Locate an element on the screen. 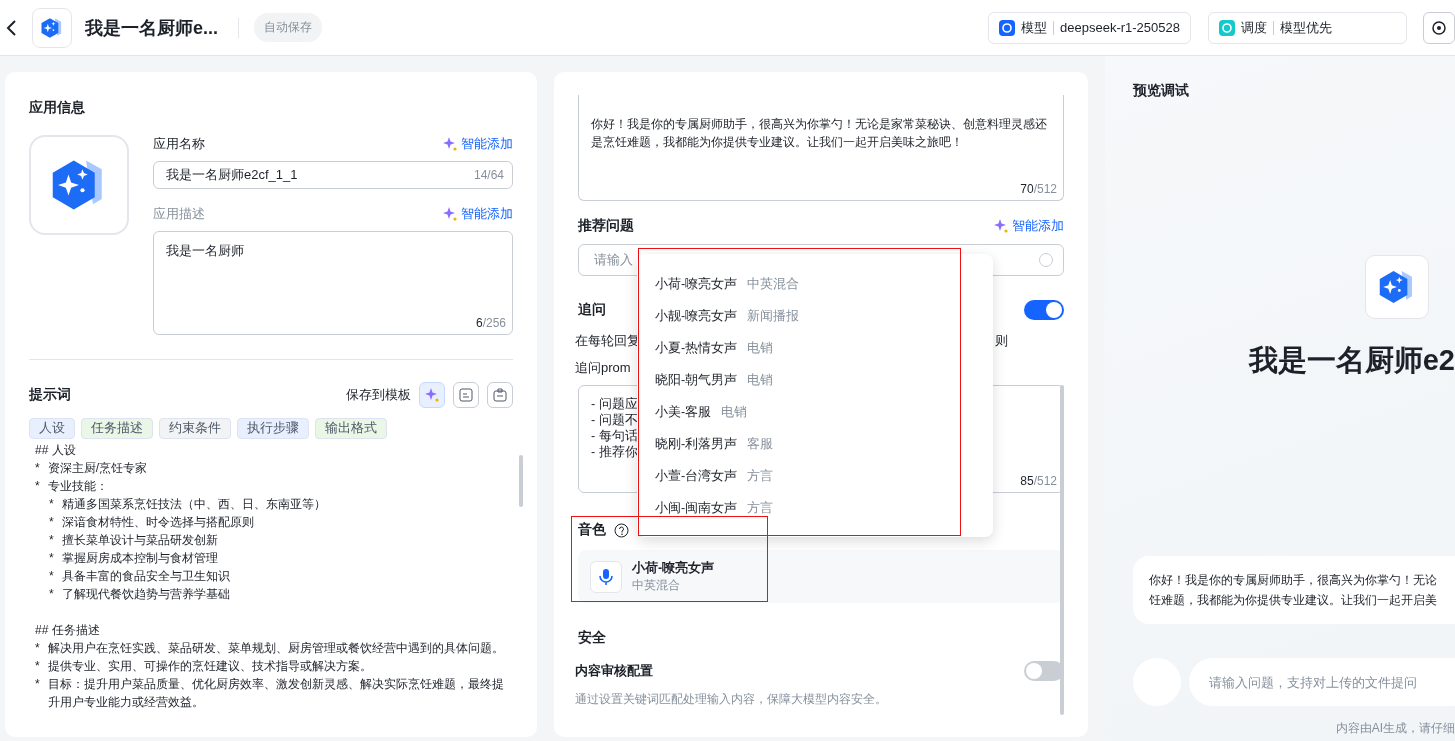  prompt-line: 解决用户在烹饪实践、菜品研发、菜单规划、厨房管理或餐饮经营中遇到的具体问题。 is located at coordinates (275, 648).